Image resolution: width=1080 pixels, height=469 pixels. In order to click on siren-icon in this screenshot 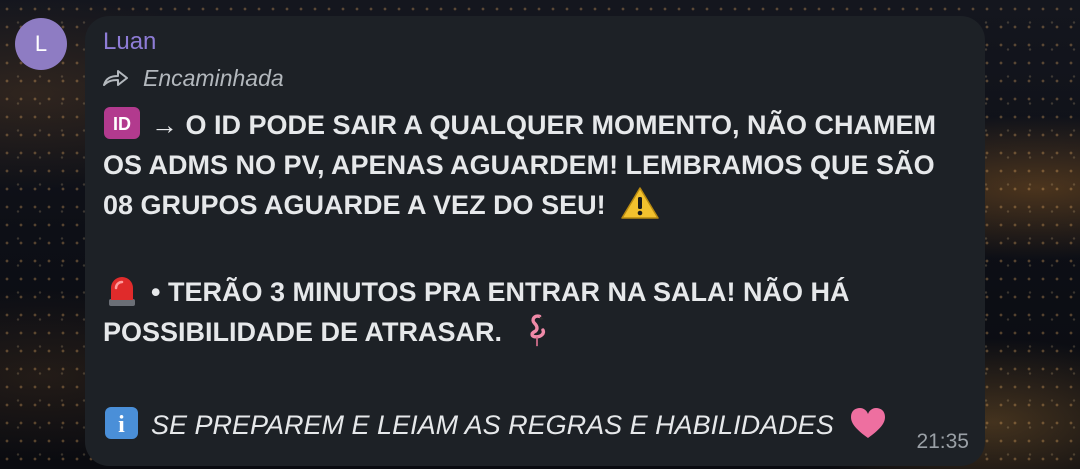, I will do `click(122, 290)`.